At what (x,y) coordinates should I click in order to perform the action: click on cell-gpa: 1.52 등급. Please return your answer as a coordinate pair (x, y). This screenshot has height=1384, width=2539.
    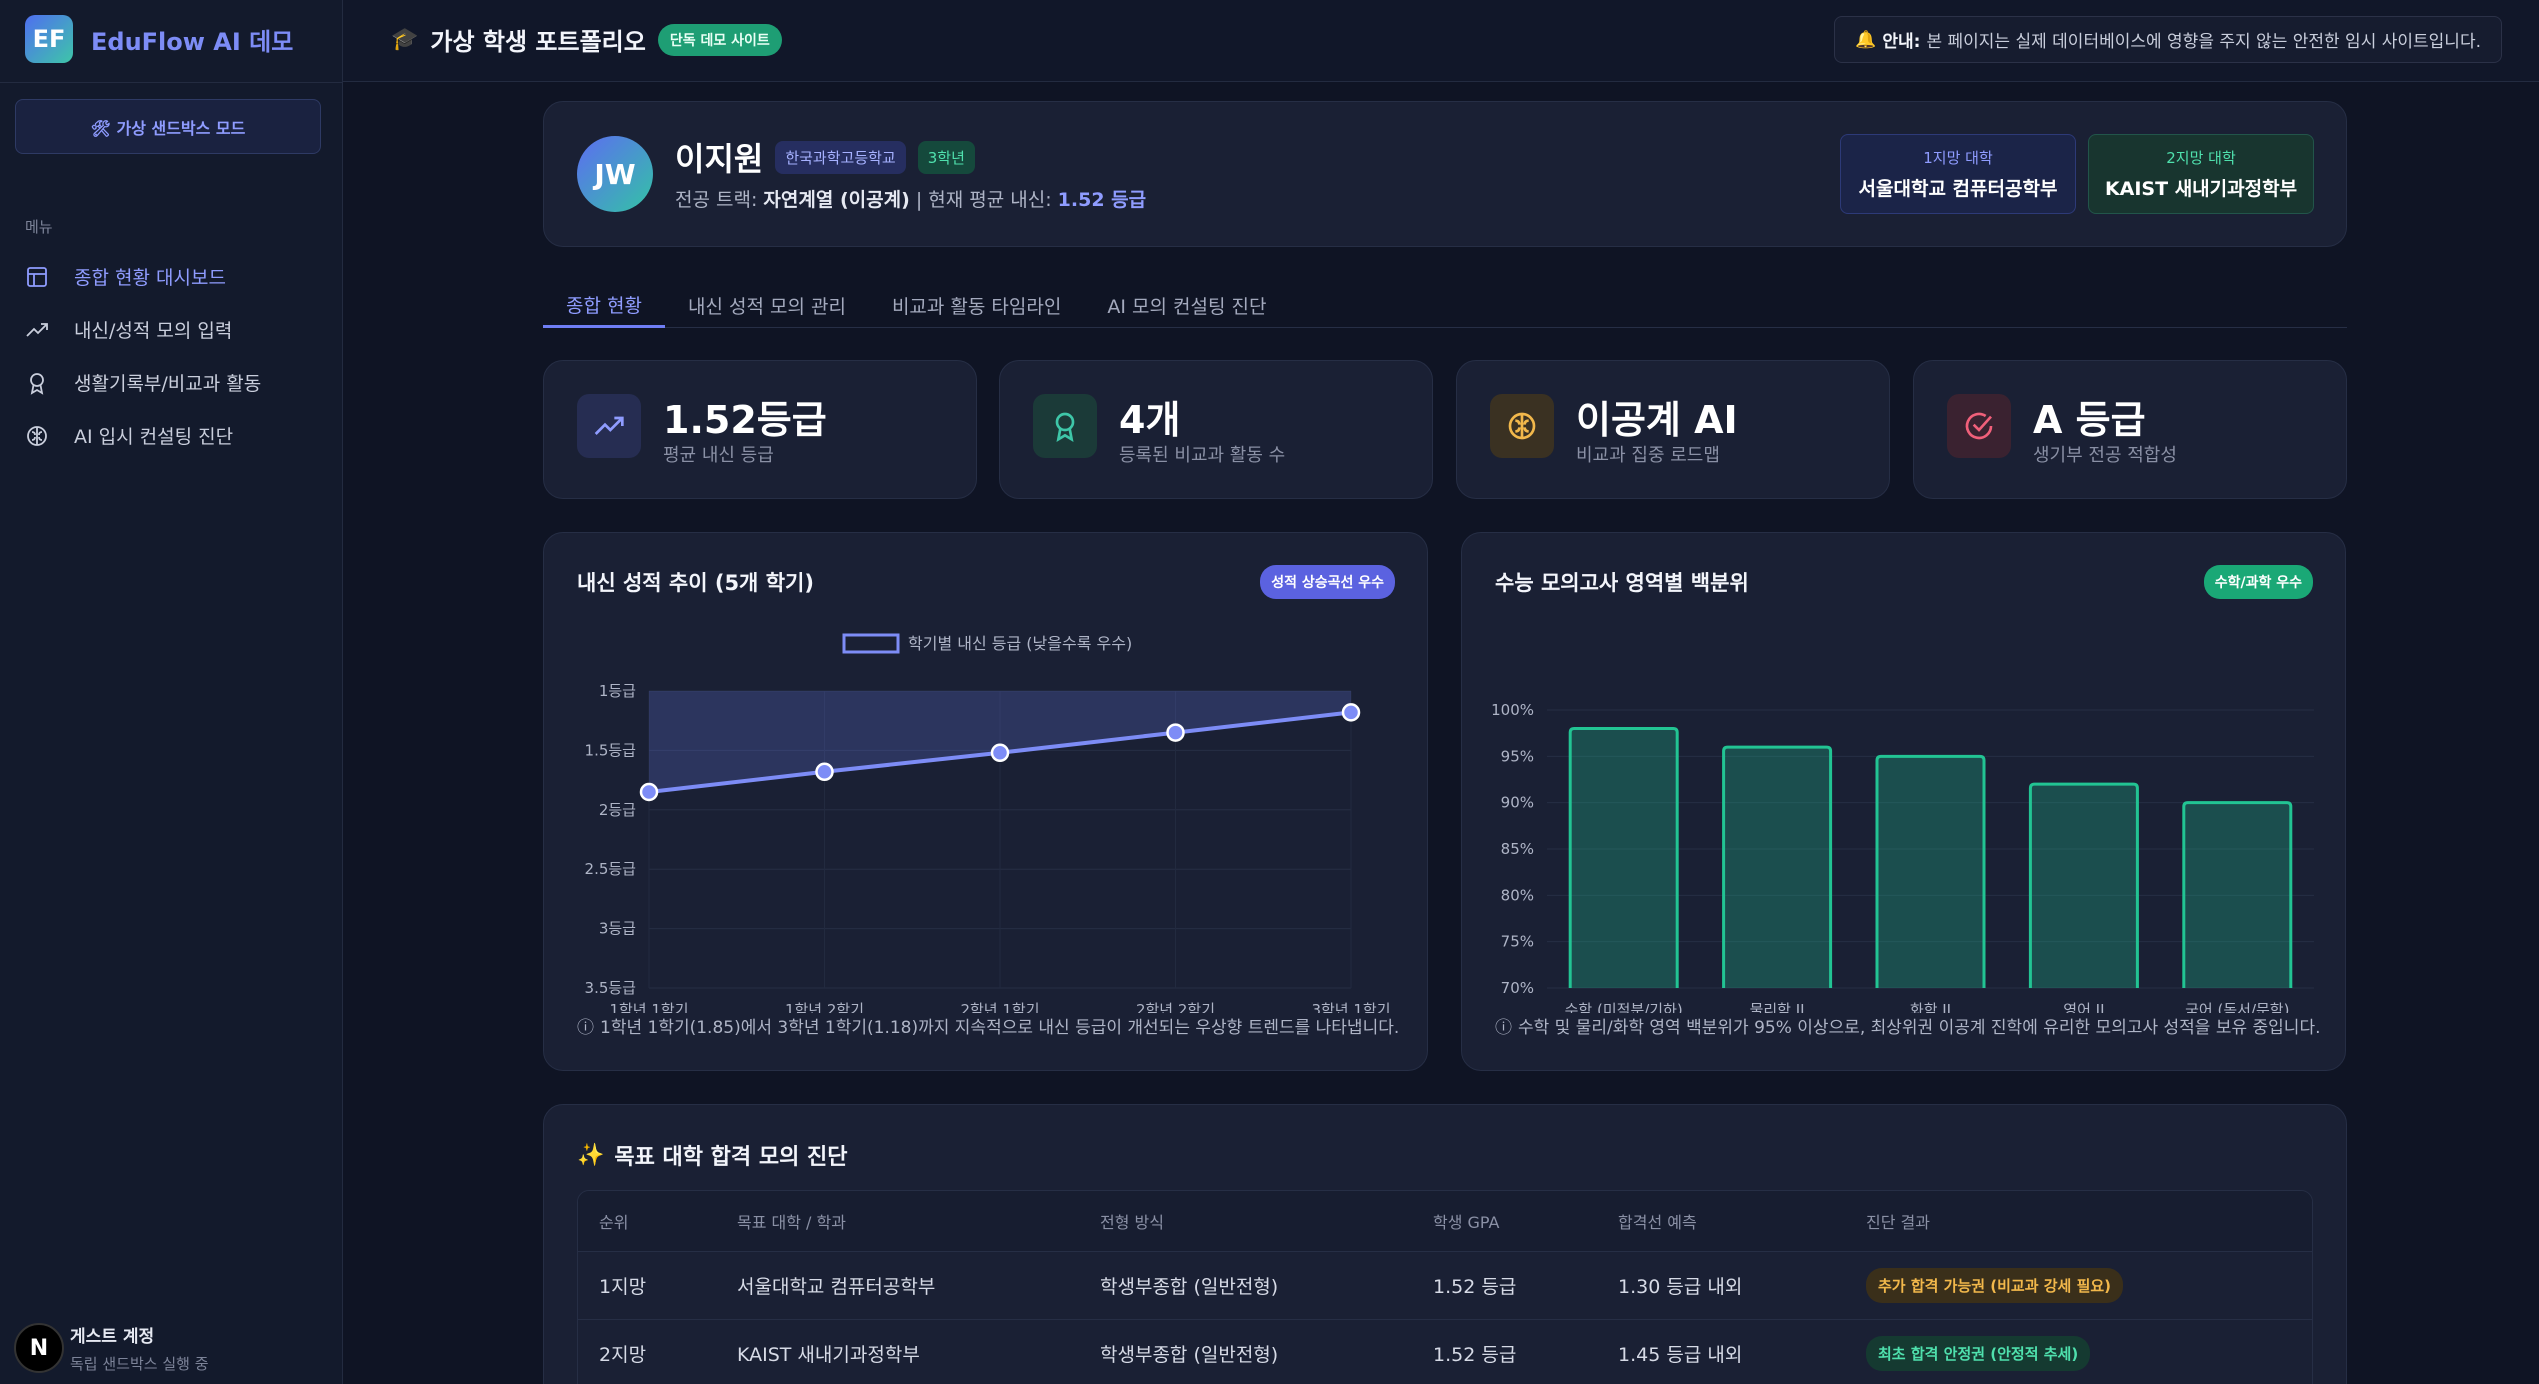
    Looking at the image, I should click on (1504, 1351).